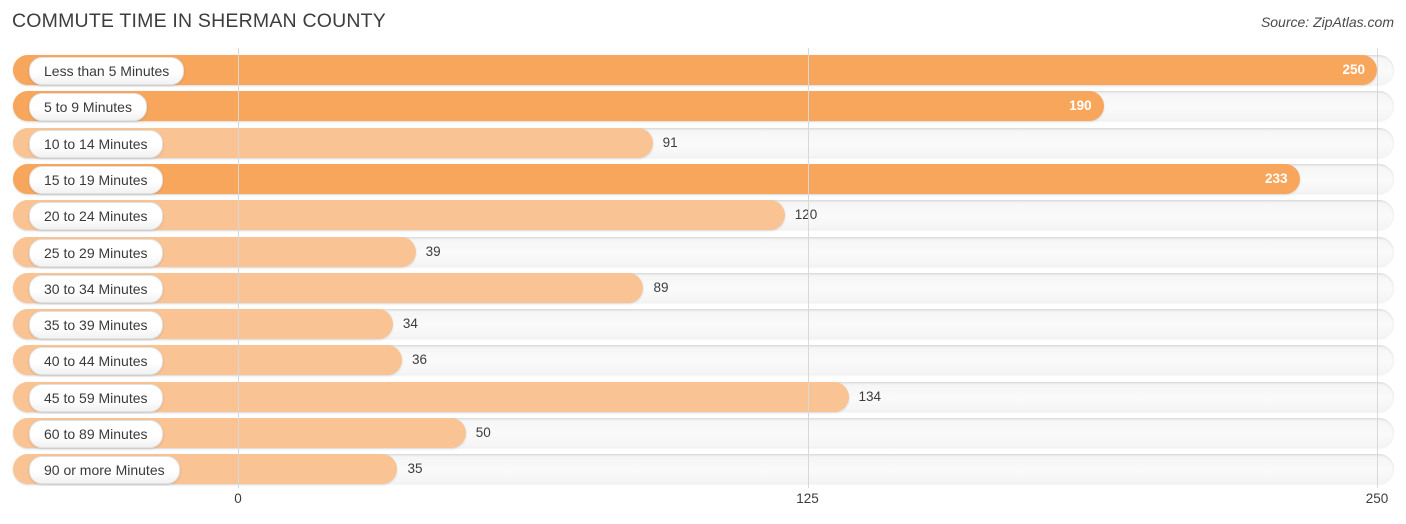 The height and width of the screenshot is (524, 1406). Describe the element at coordinates (1327, 22) in the screenshot. I see `source-attribution: Source: ZipAtlas.com` at that location.